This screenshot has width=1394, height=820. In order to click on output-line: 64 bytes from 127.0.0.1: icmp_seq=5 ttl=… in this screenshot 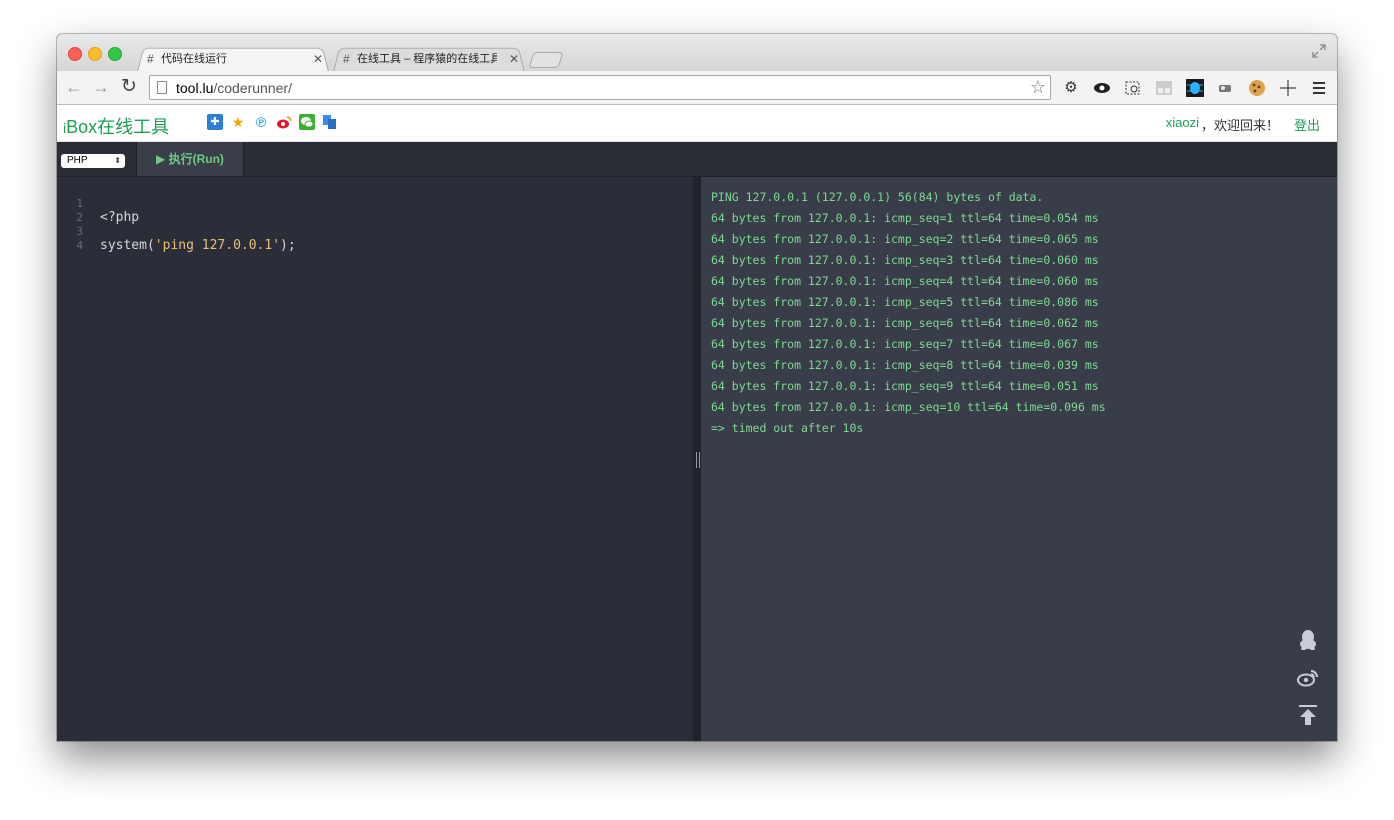, I will do `click(905, 302)`.